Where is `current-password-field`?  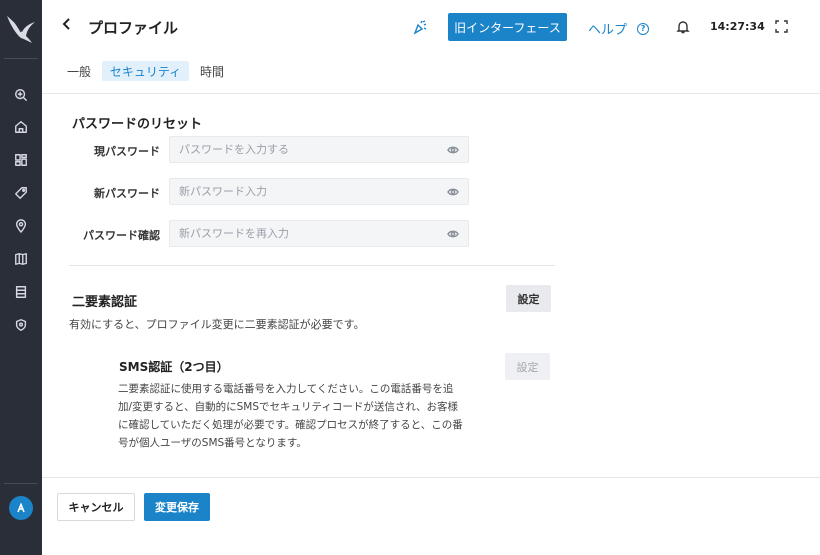 current-password-field is located at coordinates (319, 149).